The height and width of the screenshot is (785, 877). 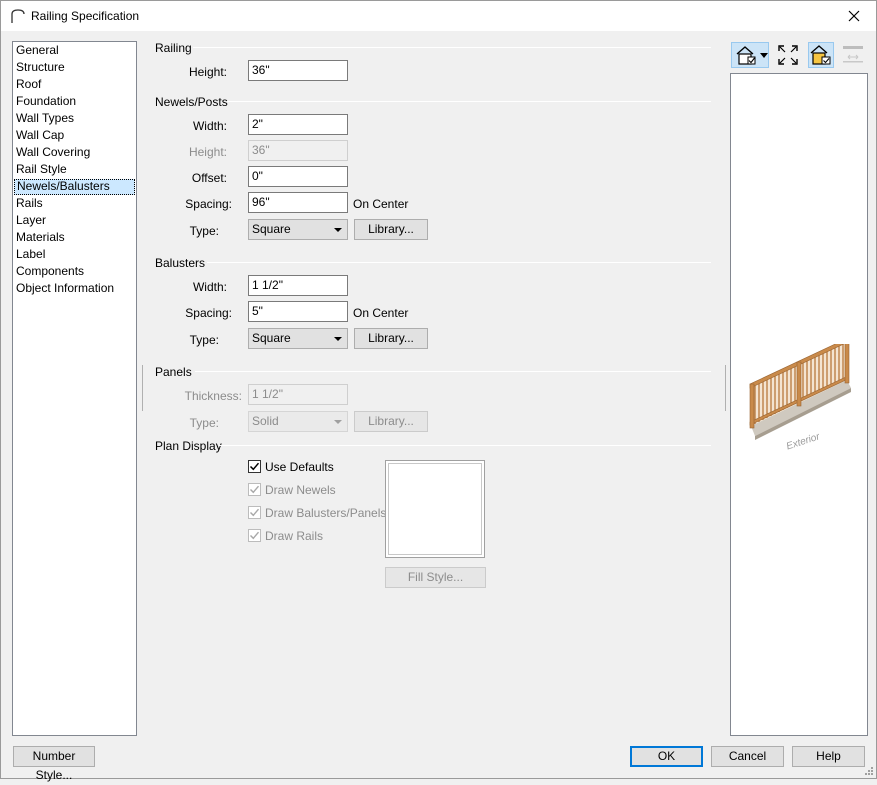 What do you see at coordinates (85, 16) in the screenshot?
I see `window-title: Railing Specification` at bounding box center [85, 16].